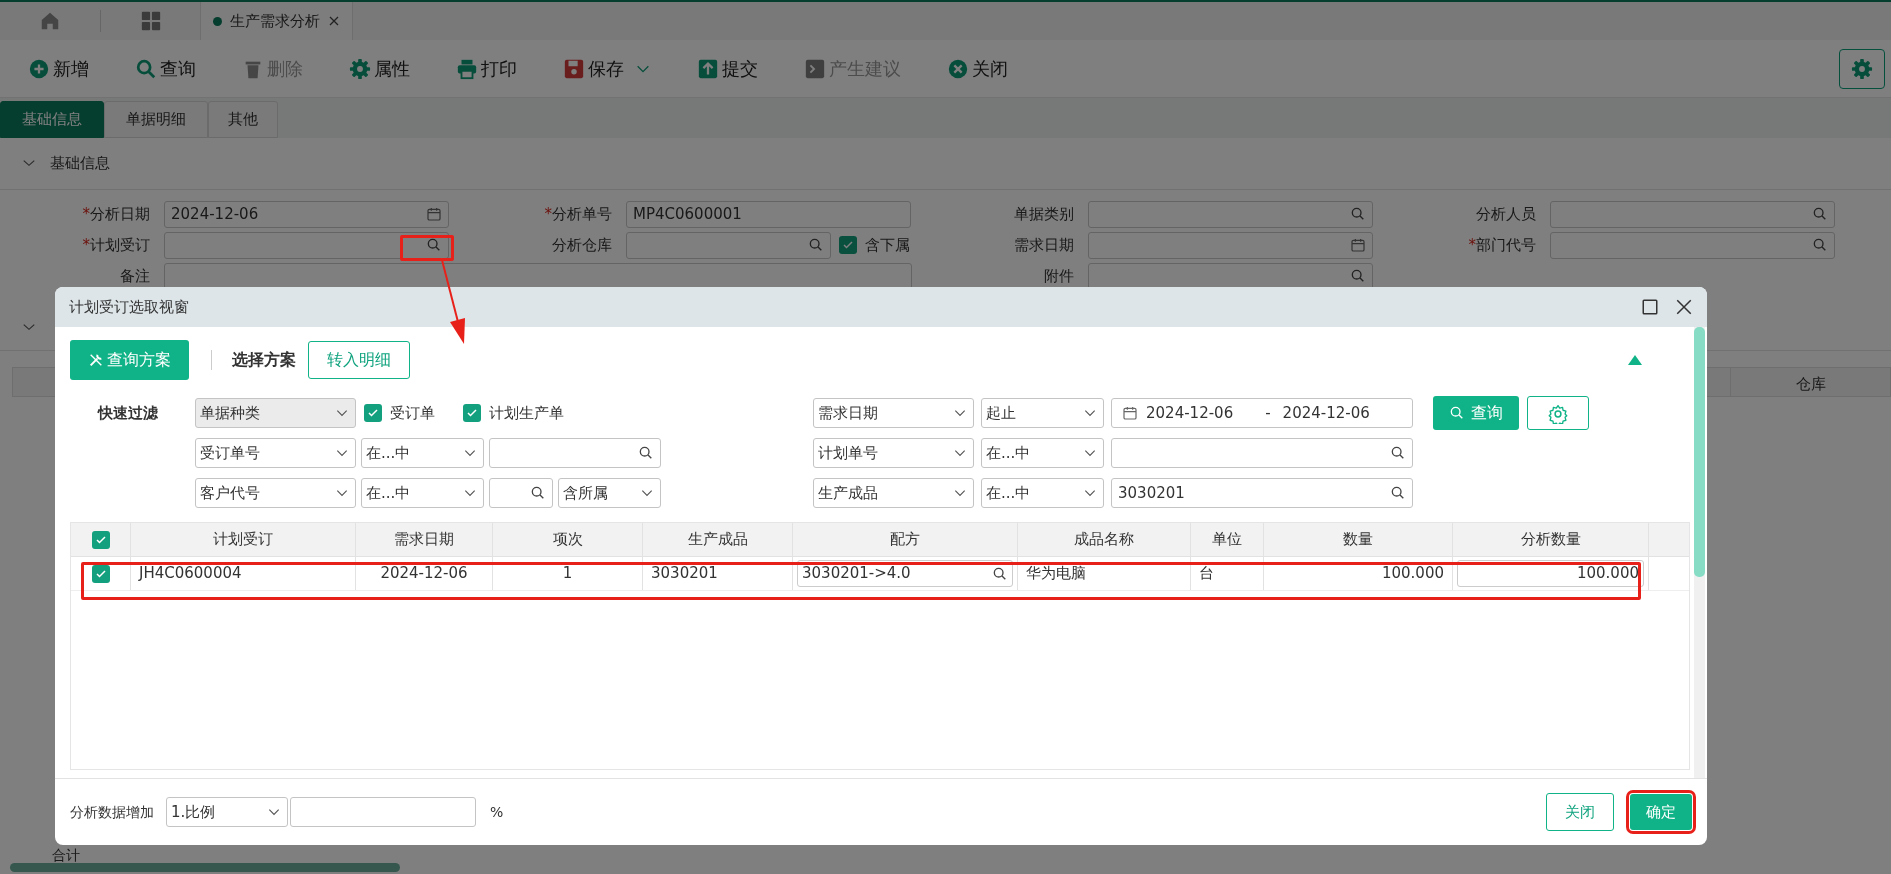 The image size is (1891, 874). I want to click on toolbar-button: 关闭, so click(977, 68).